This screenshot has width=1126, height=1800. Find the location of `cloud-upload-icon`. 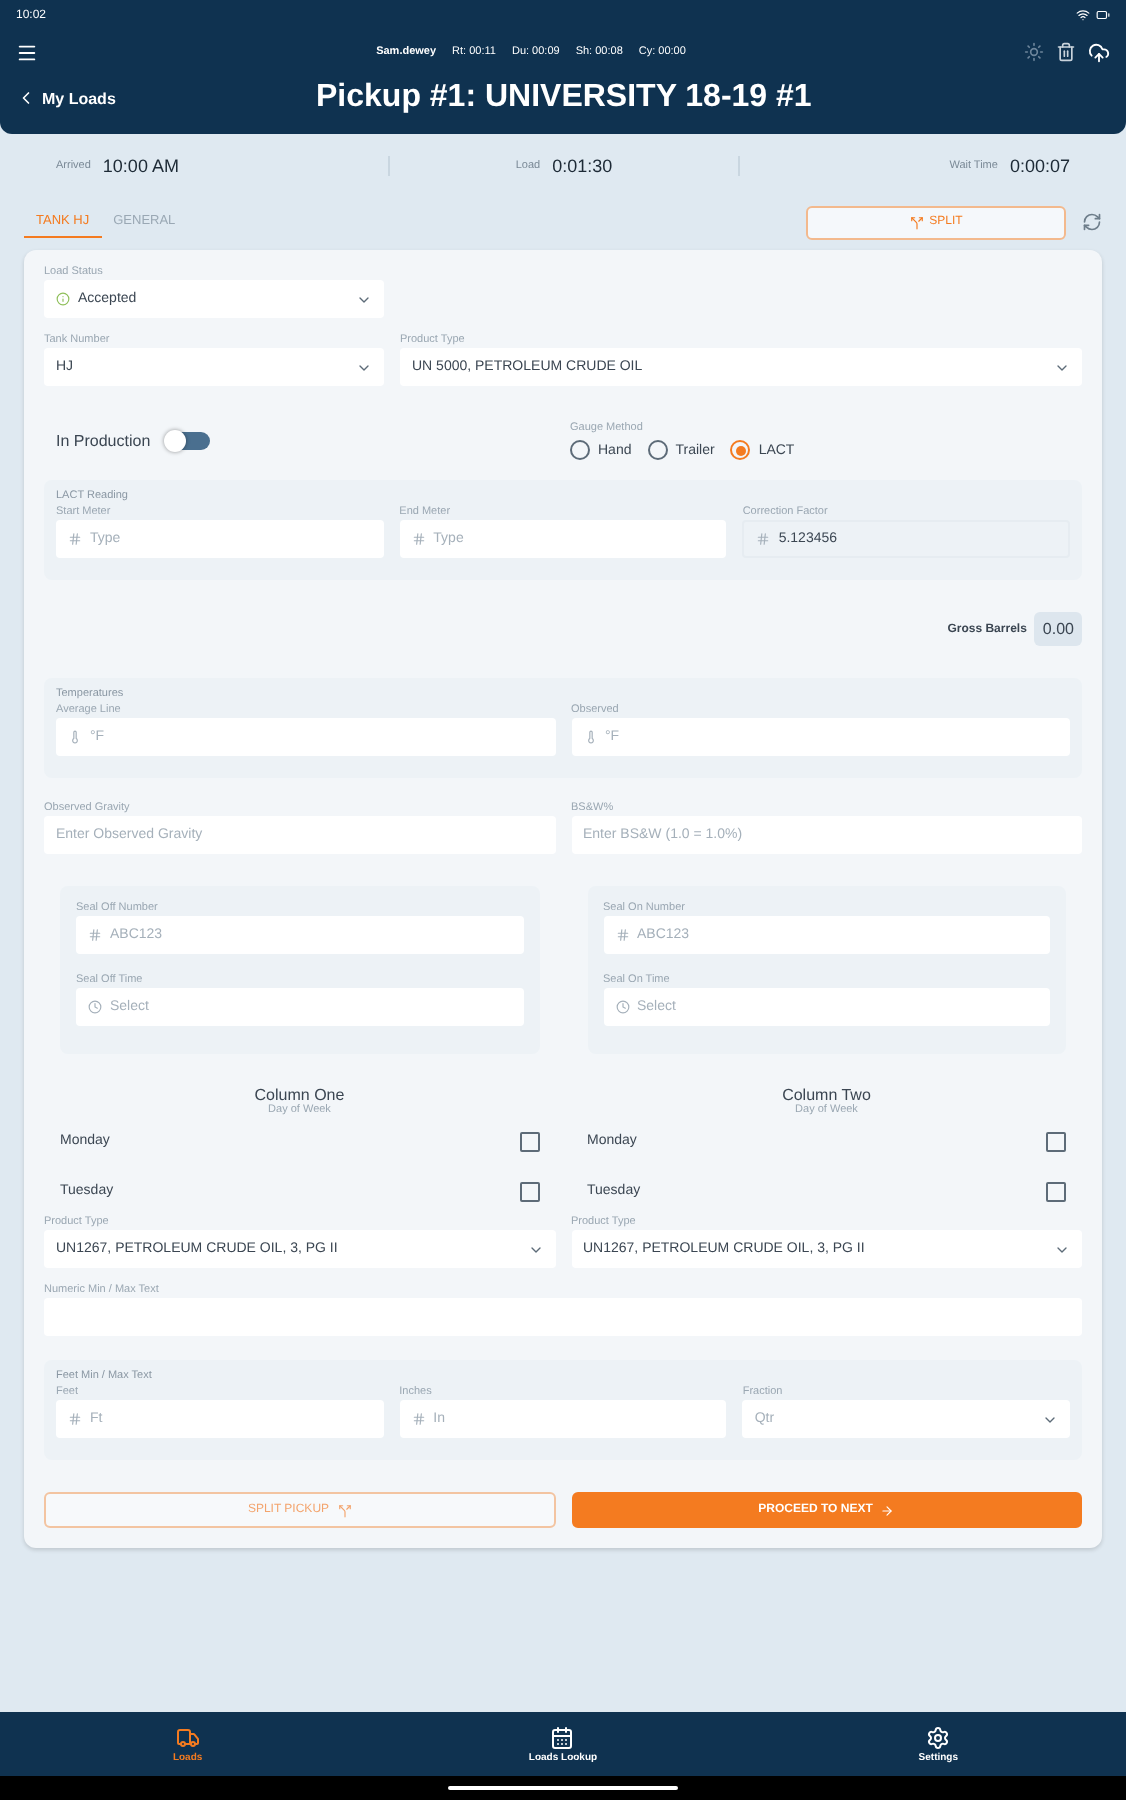

cloud-upload-icon is located at coordinates (1099, 52).